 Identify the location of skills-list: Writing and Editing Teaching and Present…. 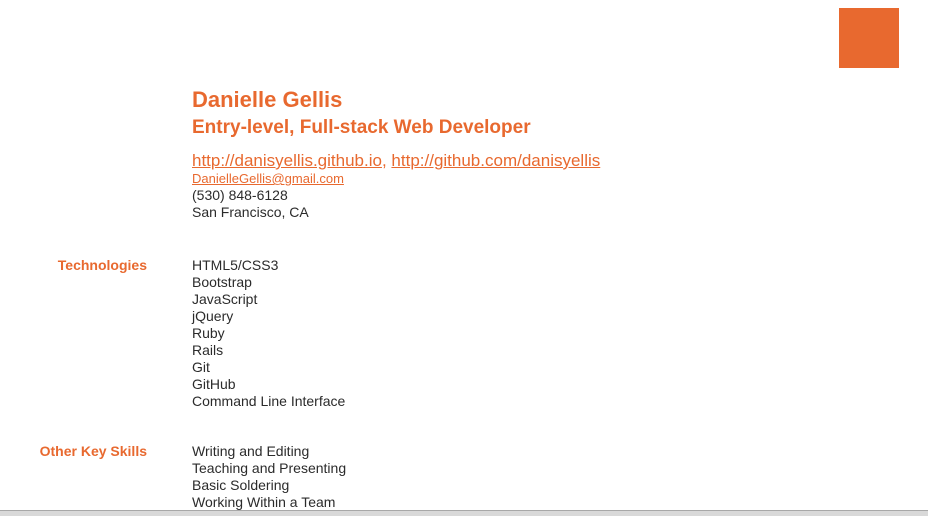
(269, 477).